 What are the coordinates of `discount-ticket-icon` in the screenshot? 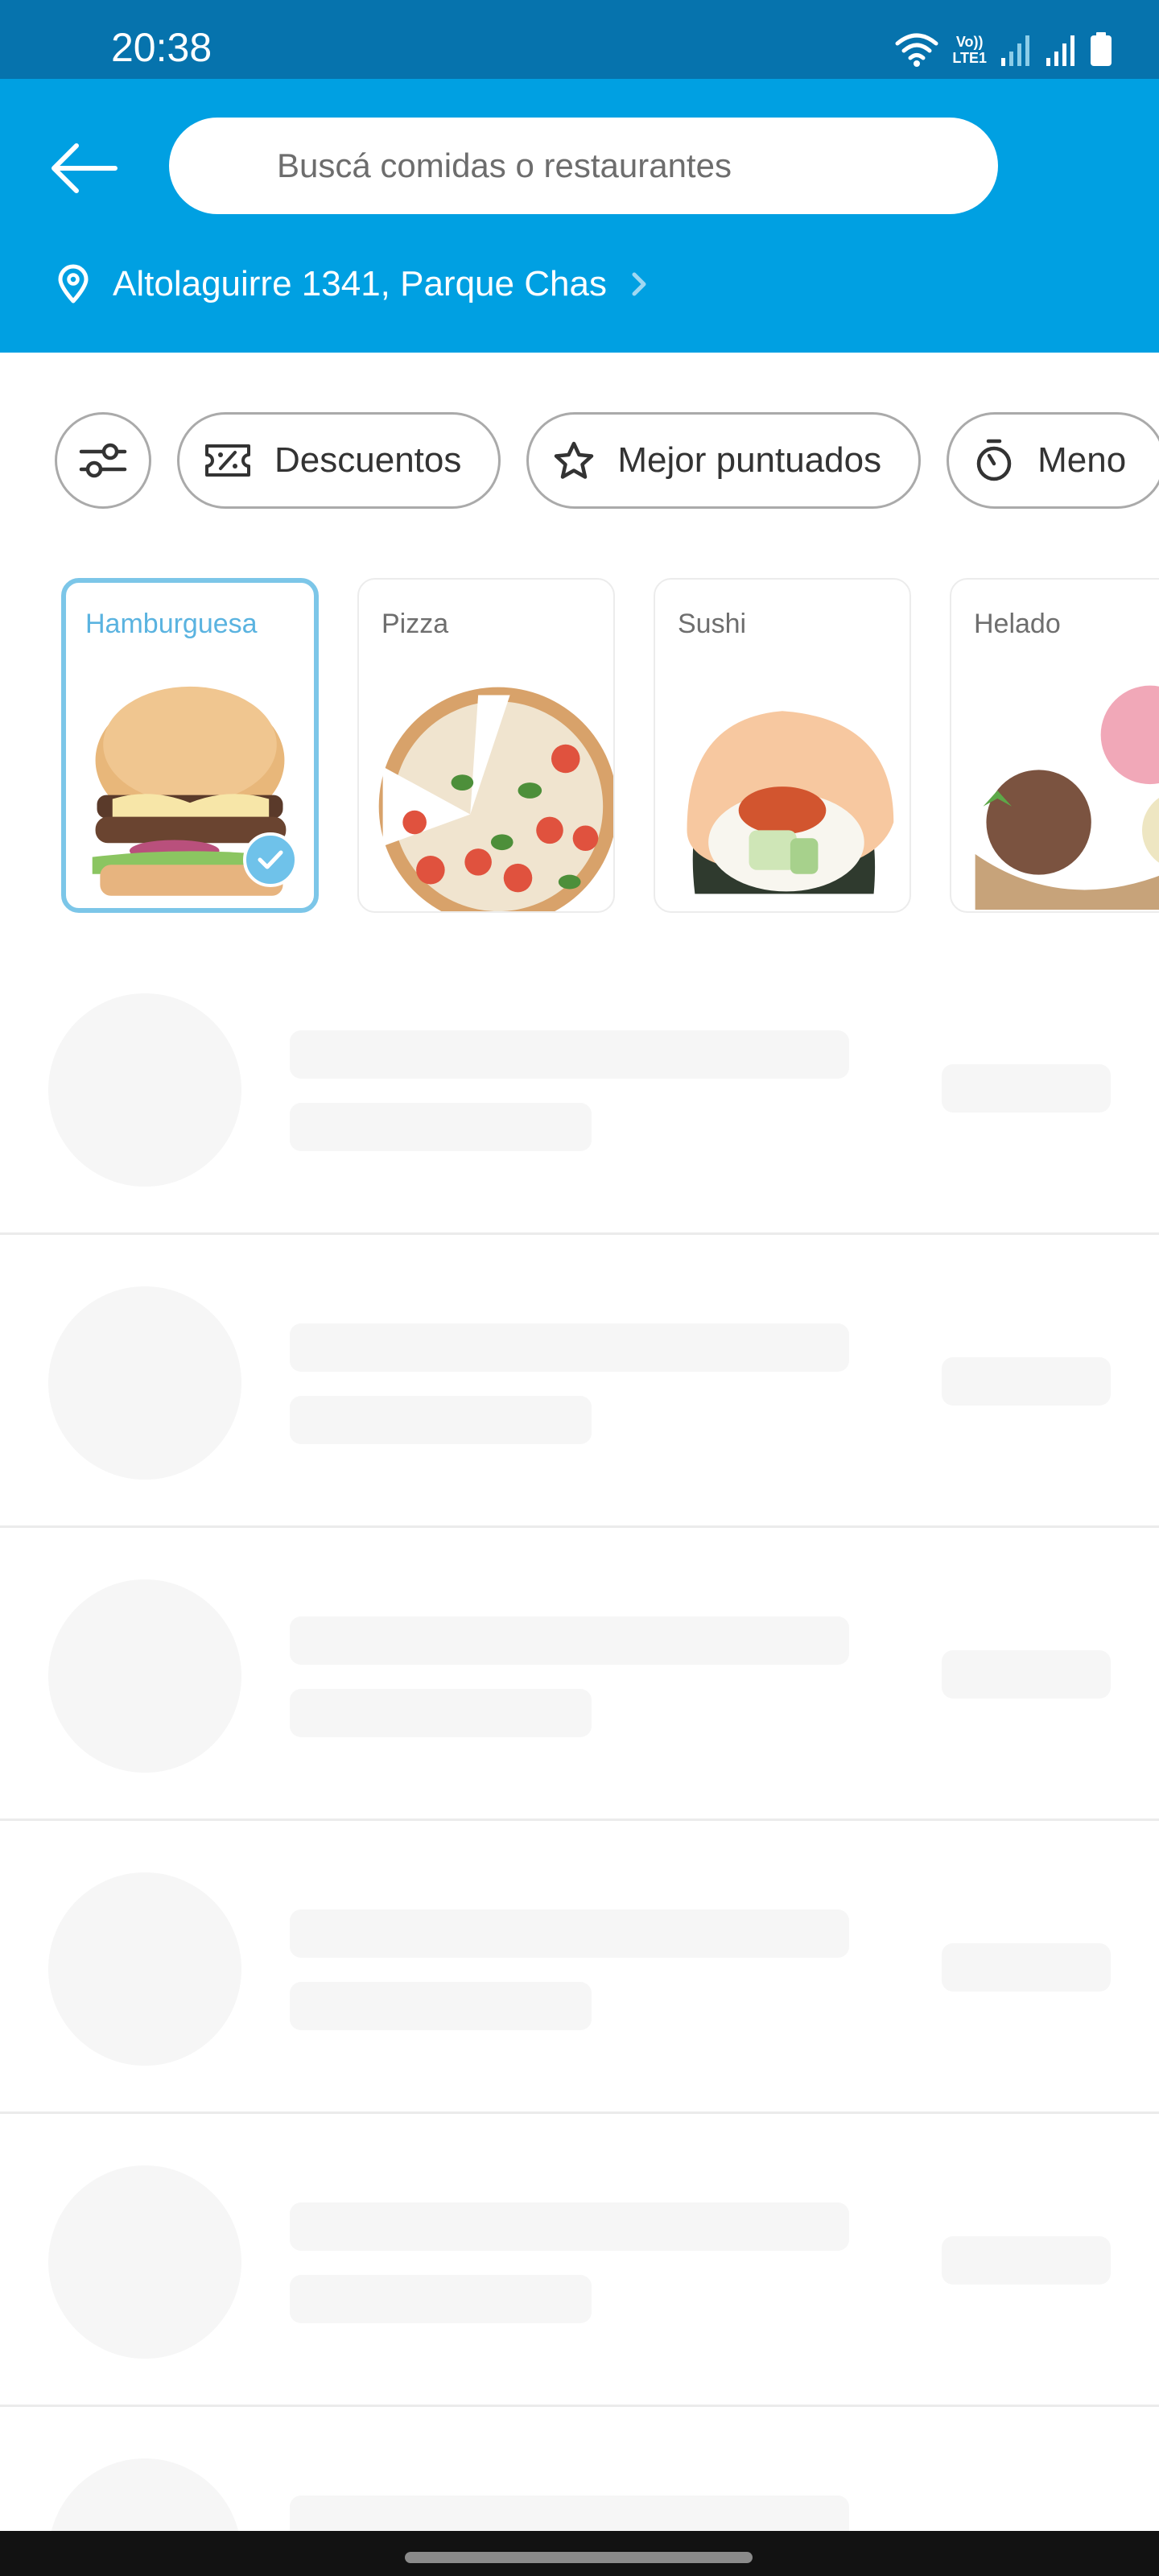 It's located at (227, 460).